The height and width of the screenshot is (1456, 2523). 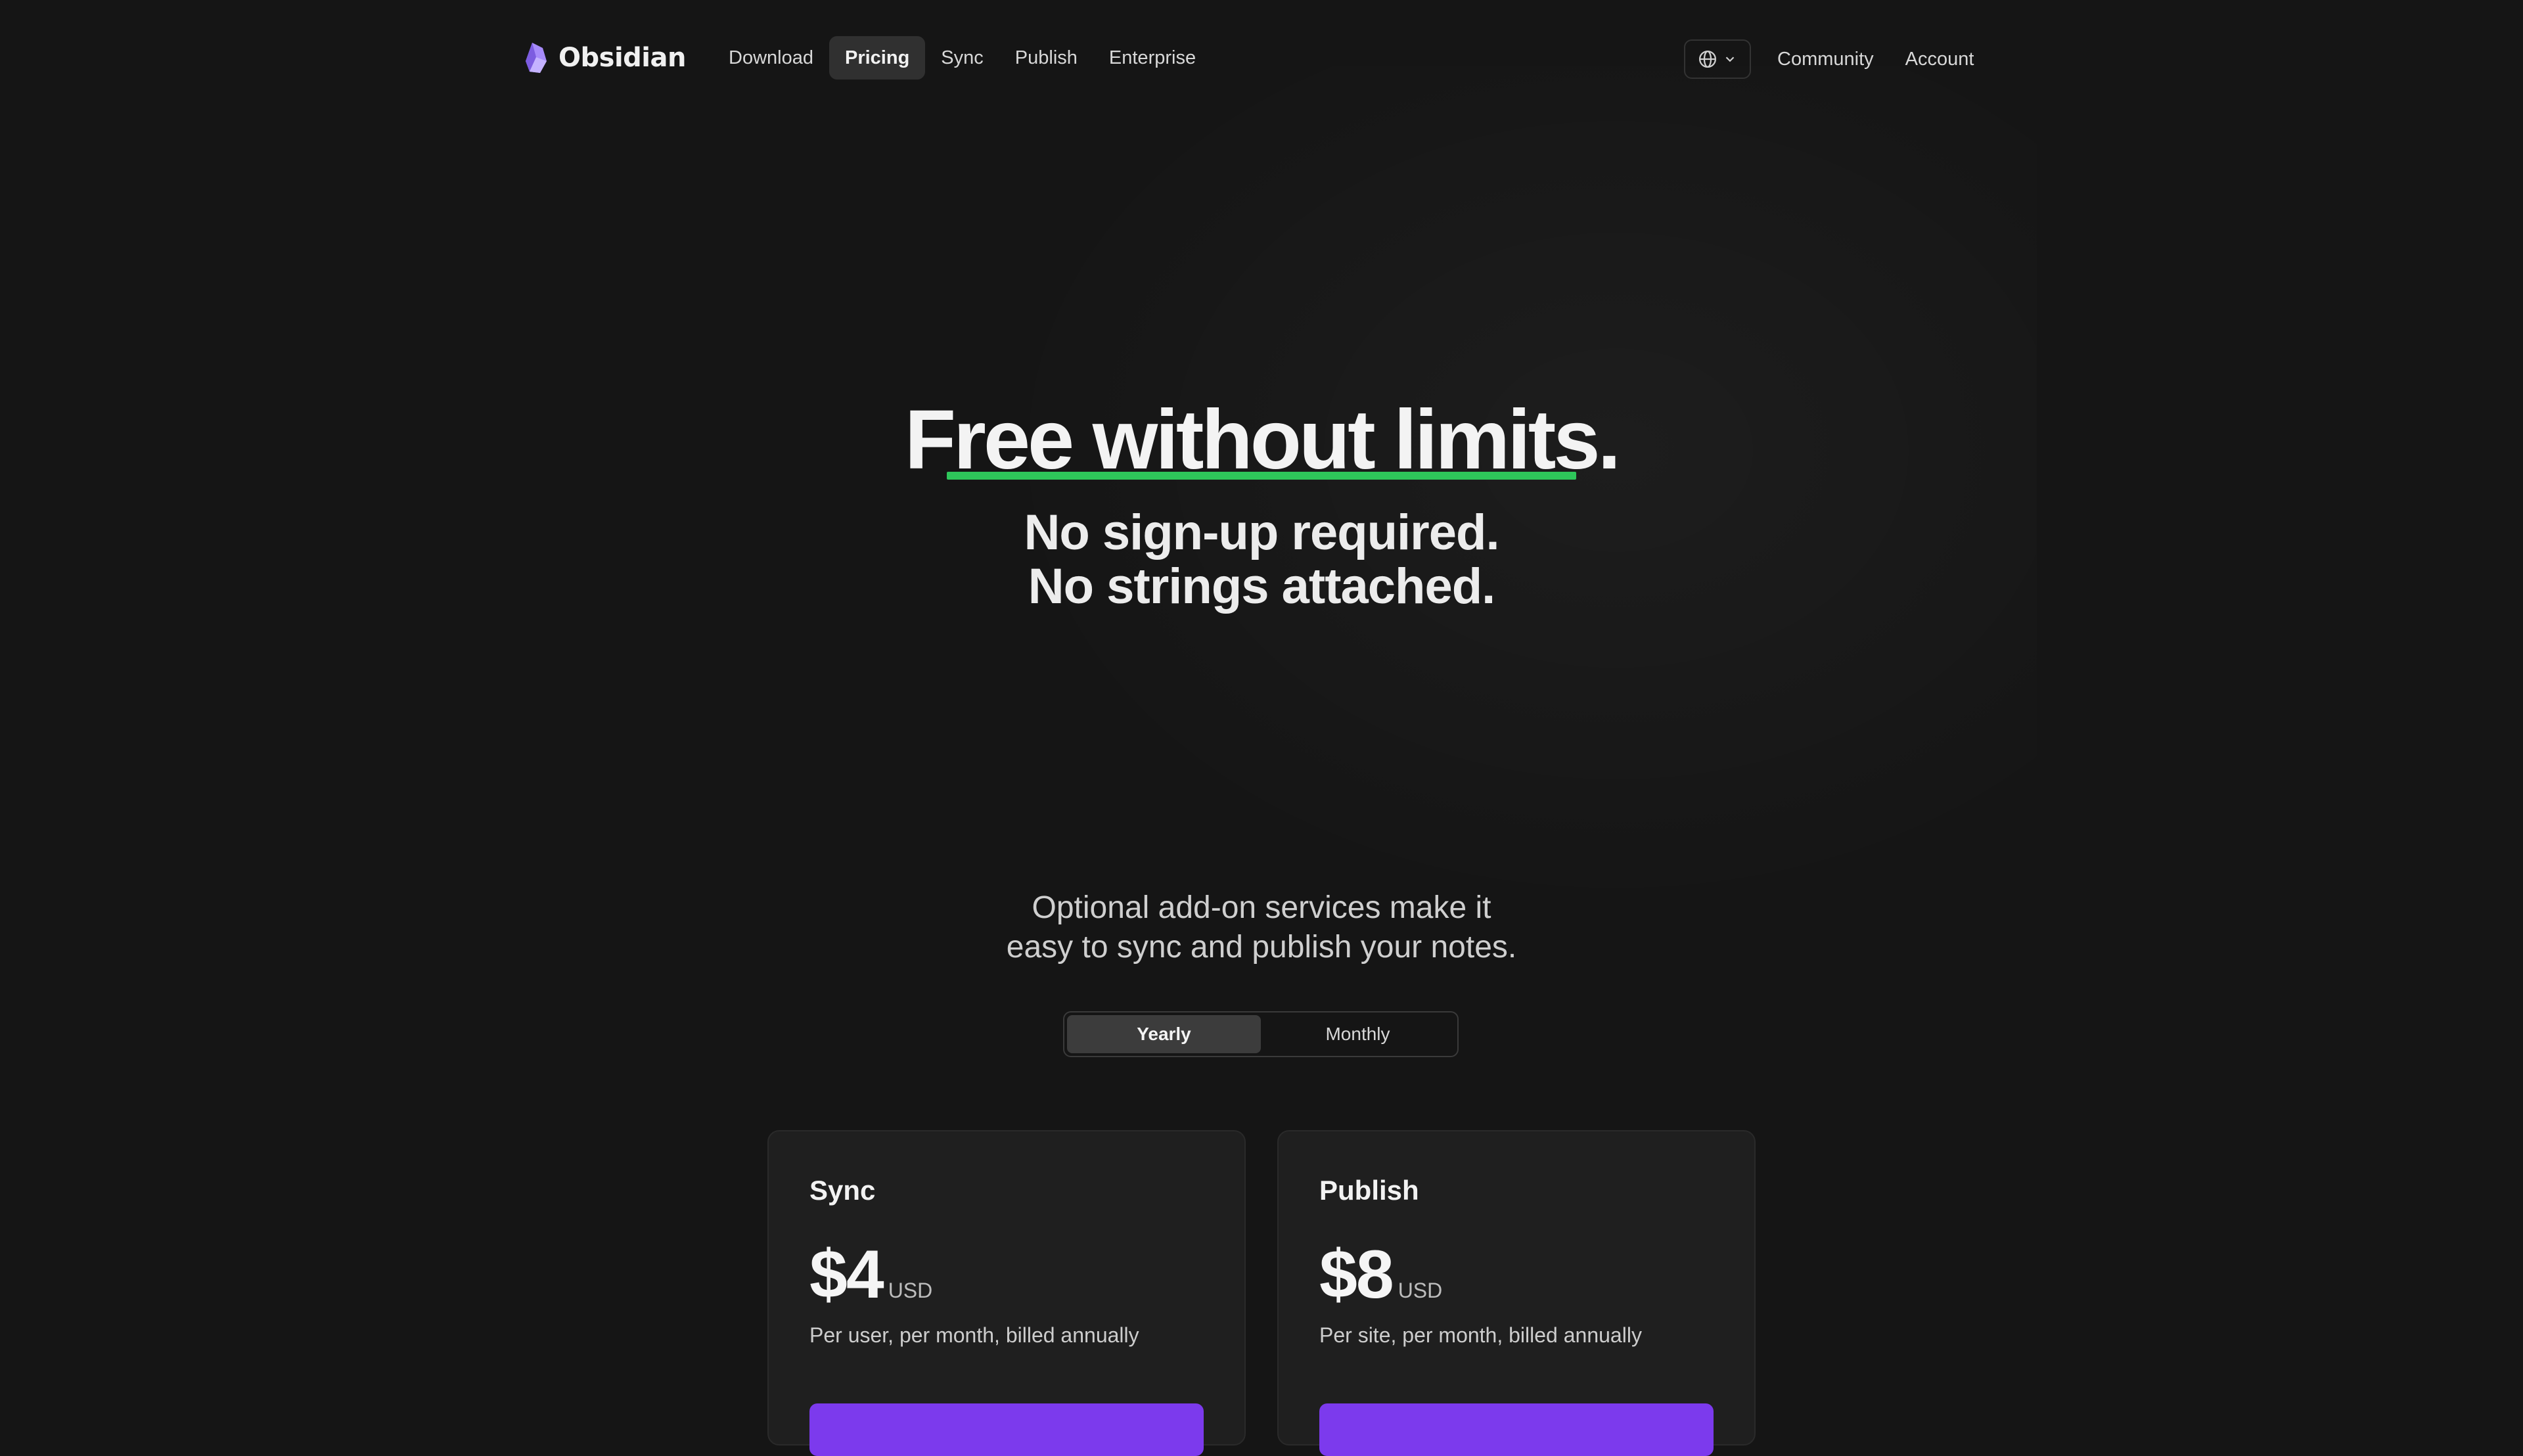 I want to click on toggle-option-yearly: Yearly, so click(x=1164, y=1034).